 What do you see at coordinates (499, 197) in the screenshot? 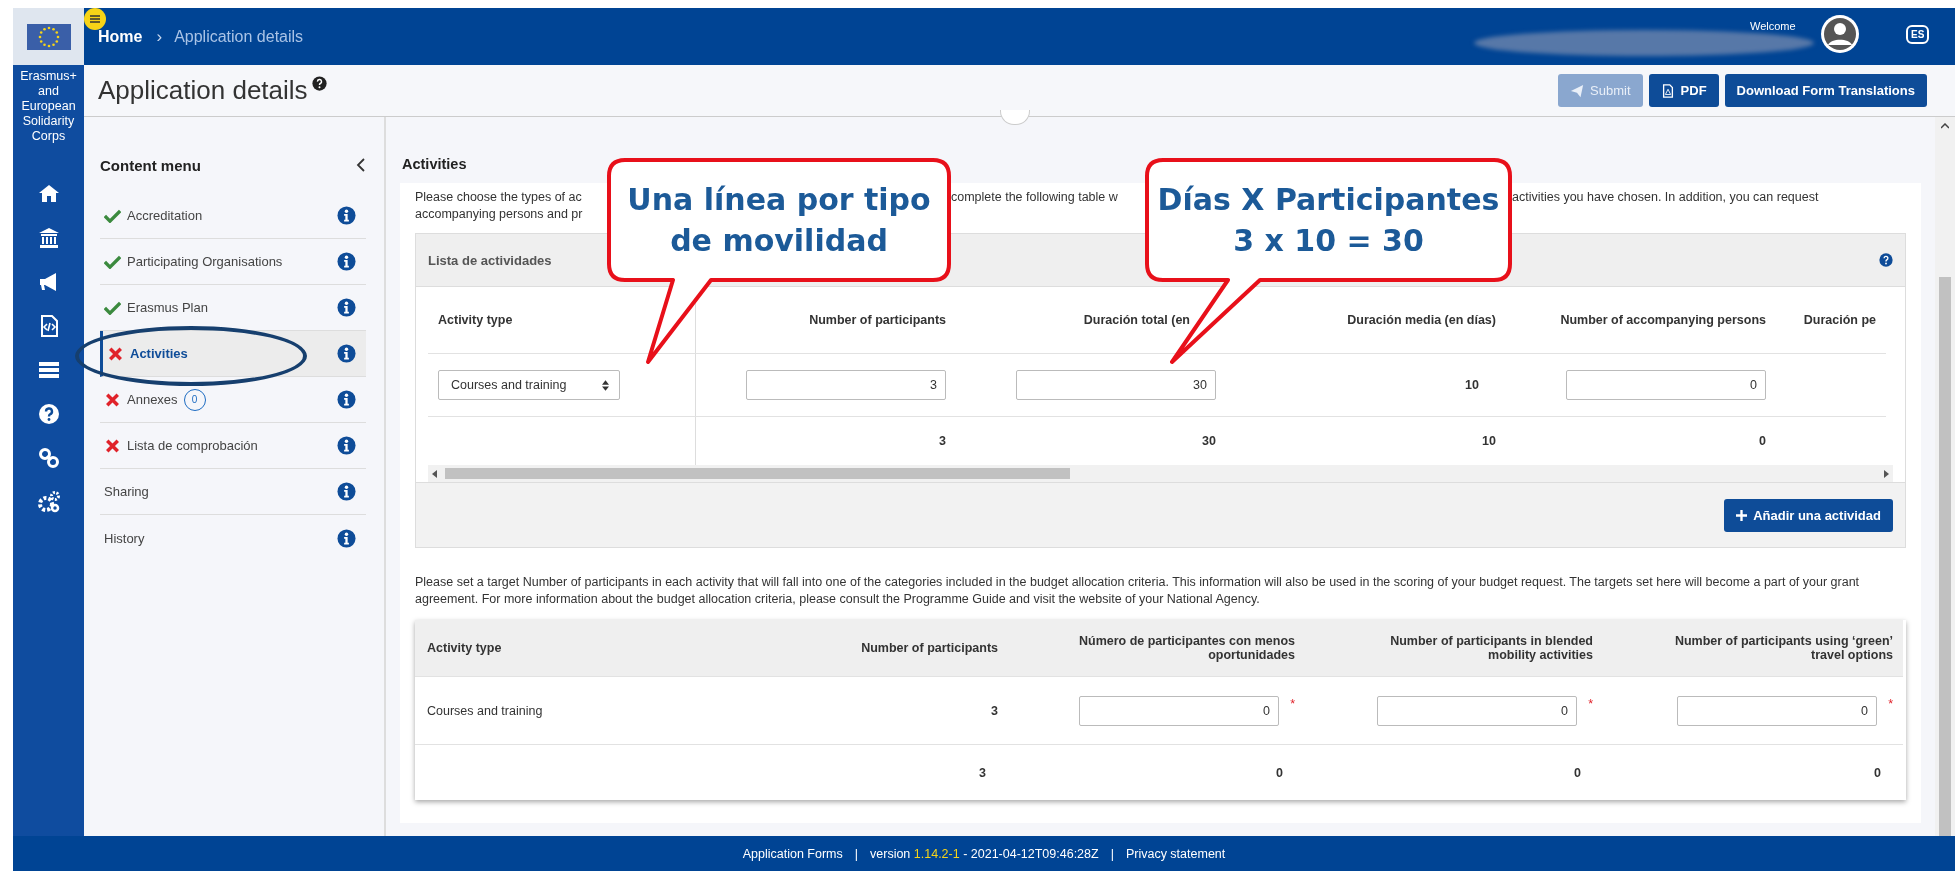
I see `intro-text: Please choose the types of ac` at bounding box center [499, 197].